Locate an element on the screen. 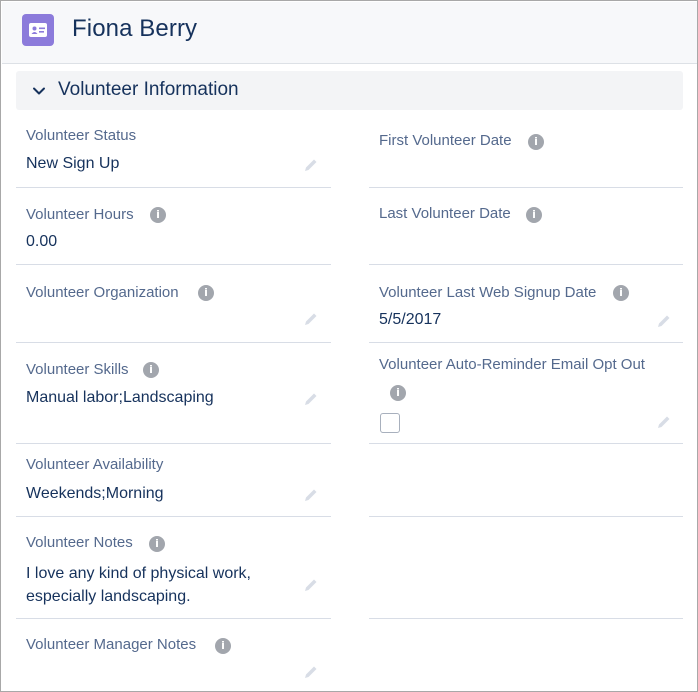 The height and width of the screenshot is (692, 698). record-header: Fiona Berry is located at coordinates (349, 33).